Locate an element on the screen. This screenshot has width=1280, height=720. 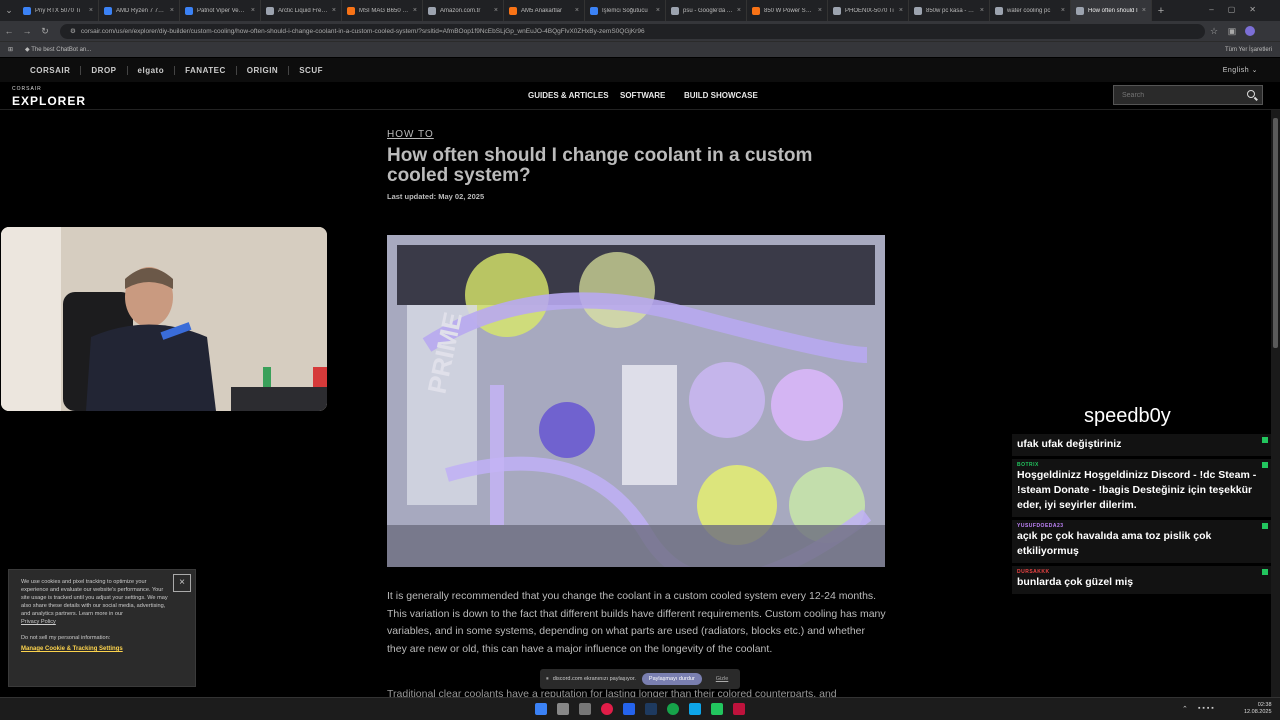
manage-cookie-settings-link: Manage Cookie & Tracking Settings is located at coordinates (72, 649).